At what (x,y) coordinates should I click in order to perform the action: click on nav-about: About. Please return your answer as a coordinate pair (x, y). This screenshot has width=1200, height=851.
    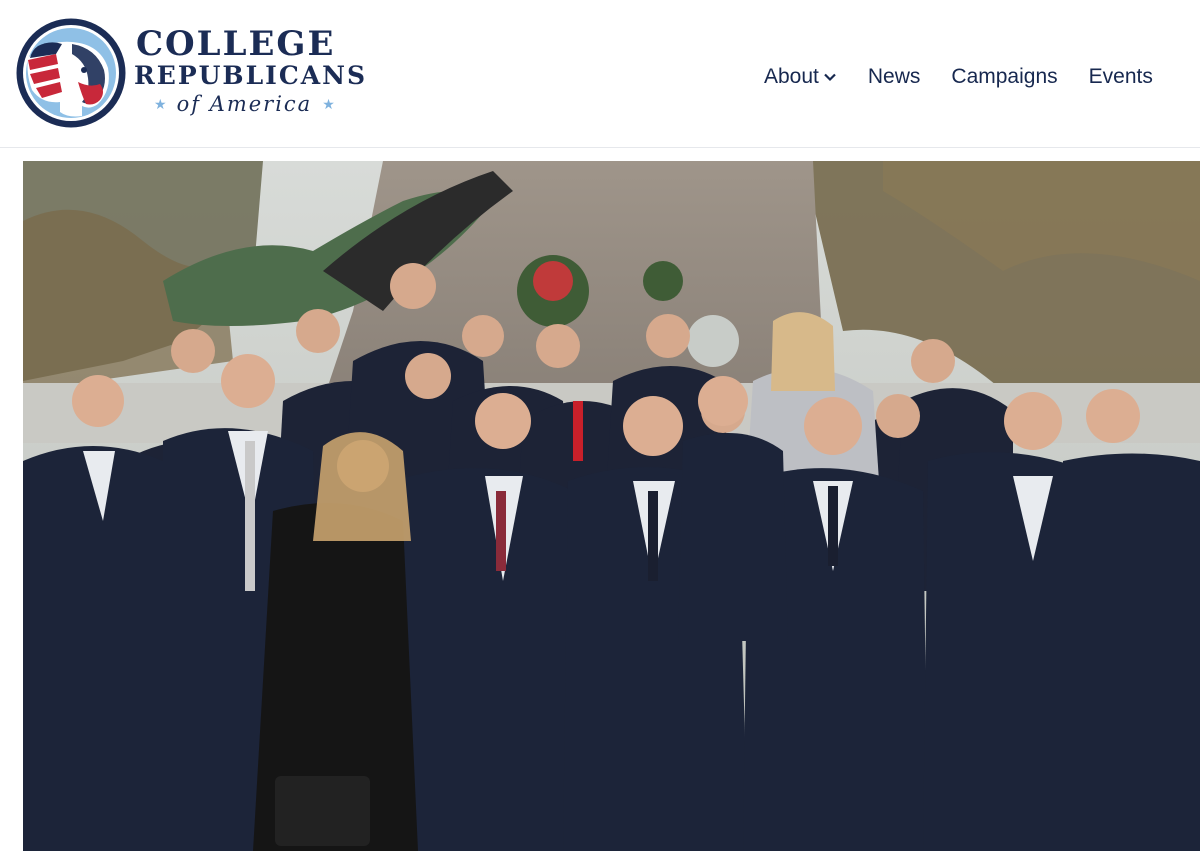
    Looking at the image, I should click on (800, 77).